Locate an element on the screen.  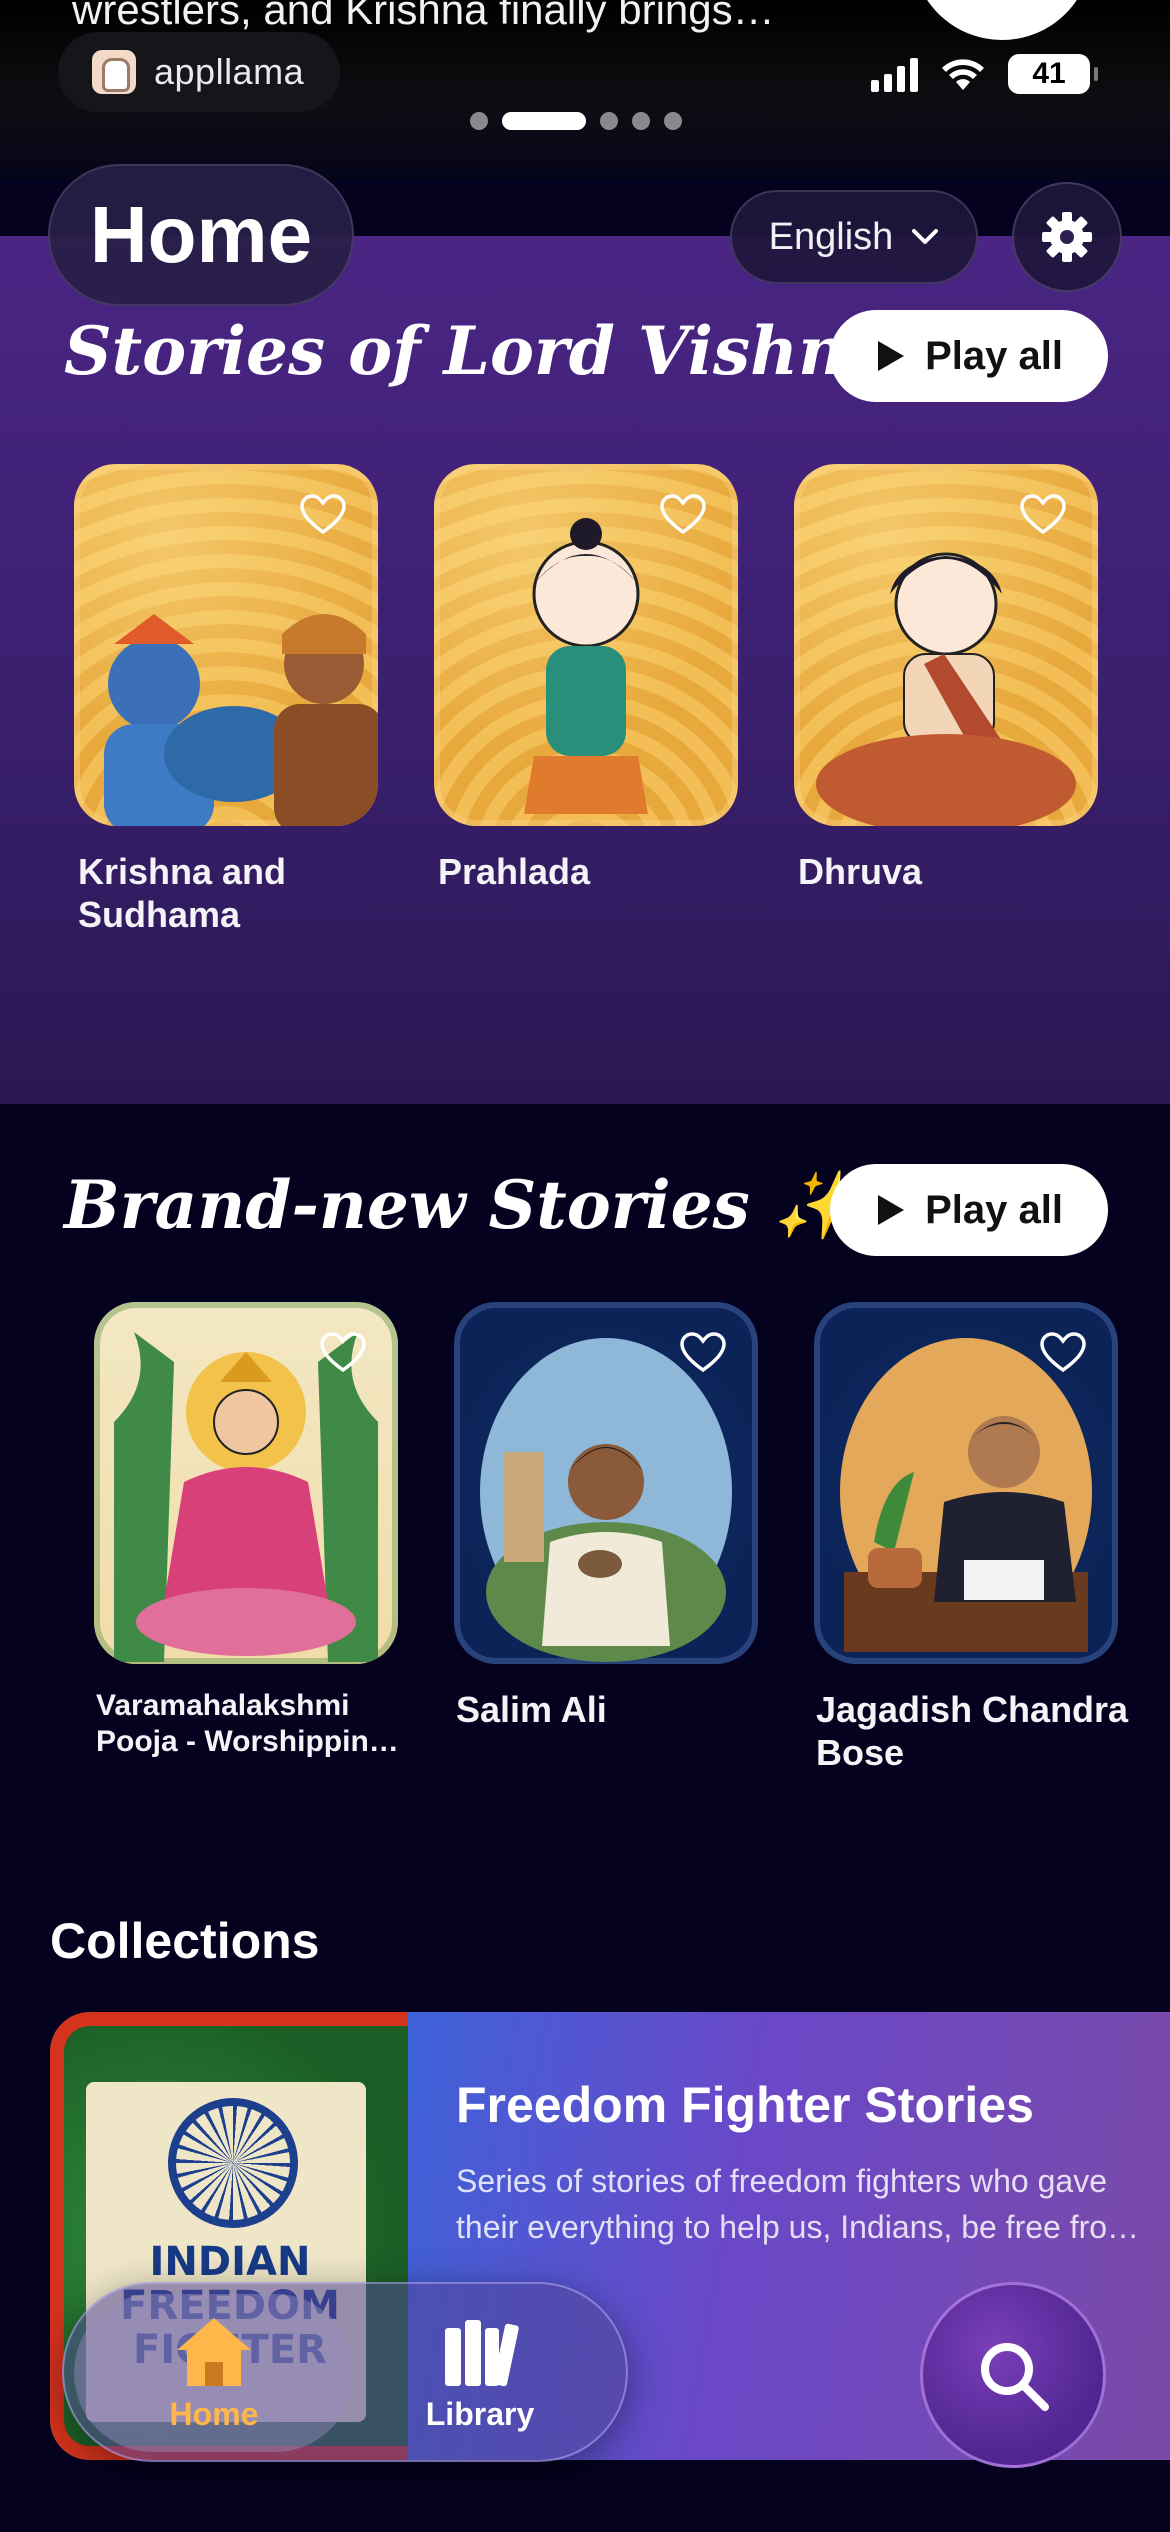
collection-name: Freedom Fighter Stories is located at coordinates (745, 2105).